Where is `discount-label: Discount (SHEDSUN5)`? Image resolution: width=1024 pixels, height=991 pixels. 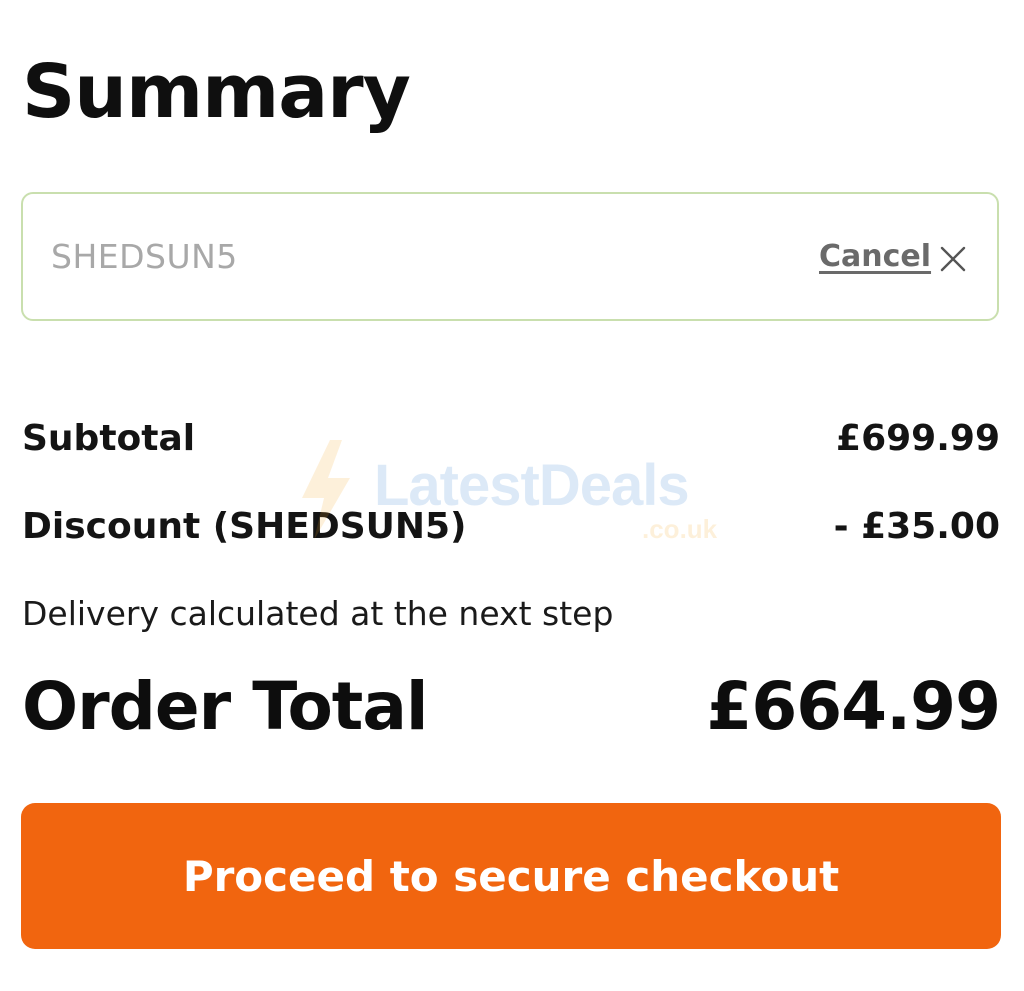 discount-label: Discount (SHEDSUN5) is located at coordinates (244, 526).